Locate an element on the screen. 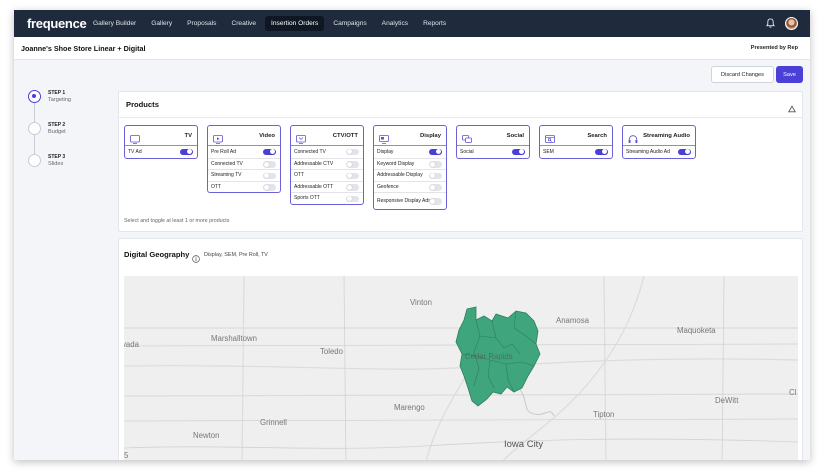  nav-gallery: Gallery is located at coordinates (161, 23).